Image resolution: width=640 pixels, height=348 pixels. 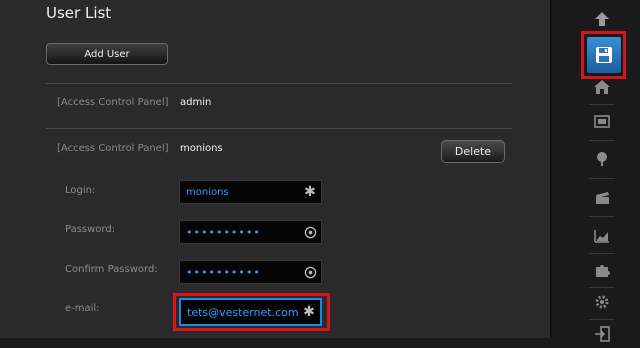 What do you see at coordinates (602, 159) in the screenshot?
I see `scene-icon` at bounding box center [602, 159].